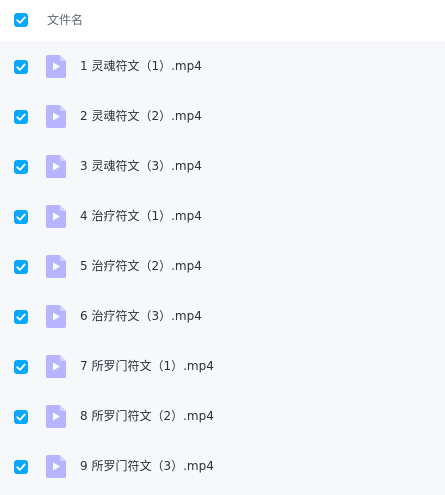 The height and width of the screenshot is (495, 445). I want to click on file-row: 8 所罗门符文（2）.mp4, so click(222, 417).